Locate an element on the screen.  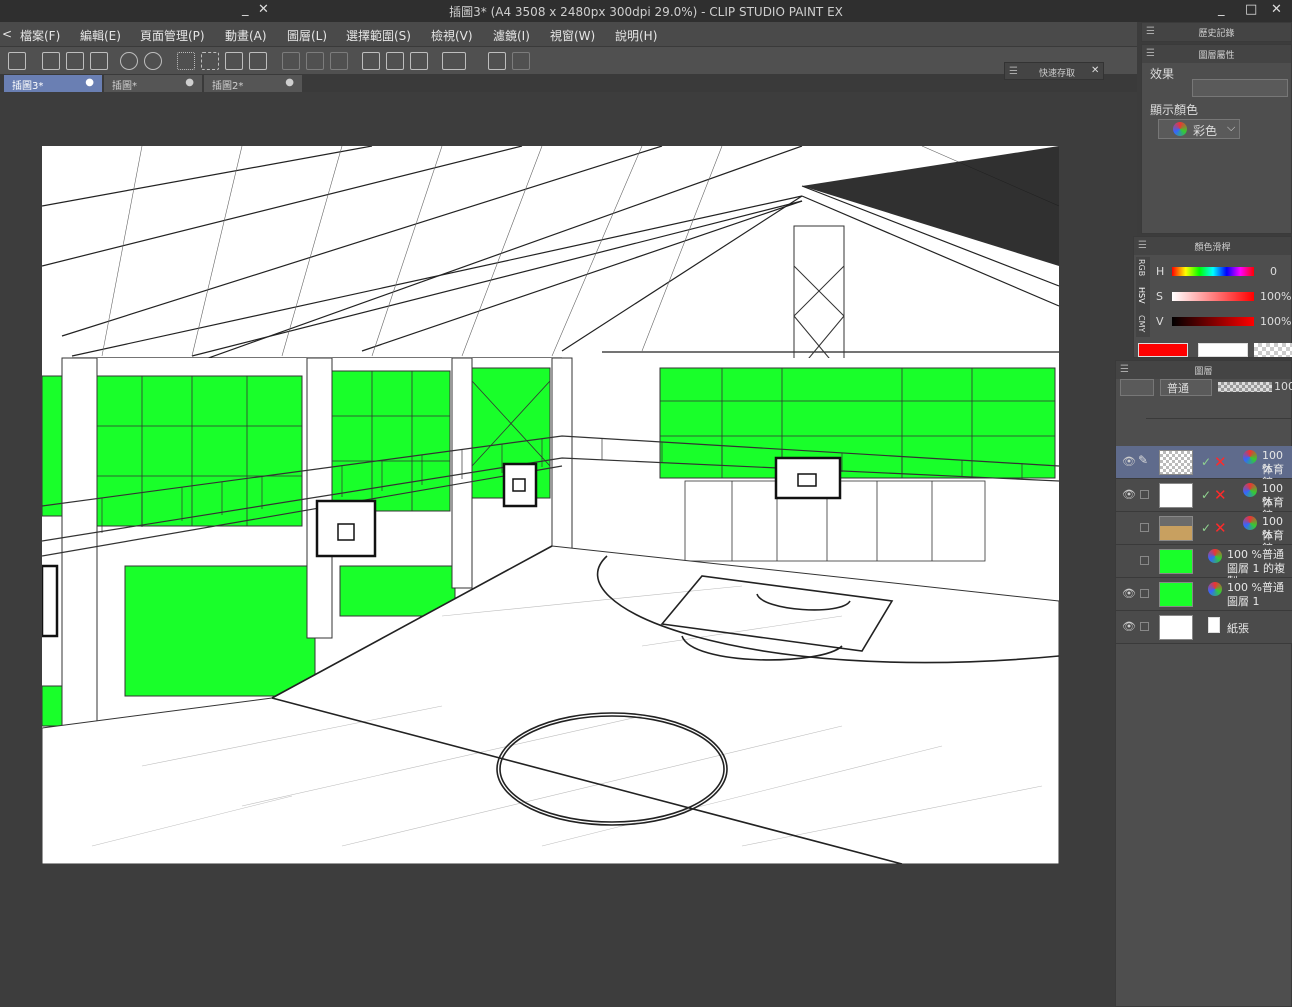
fill-selection-icon is located at coordinates (339, 61).